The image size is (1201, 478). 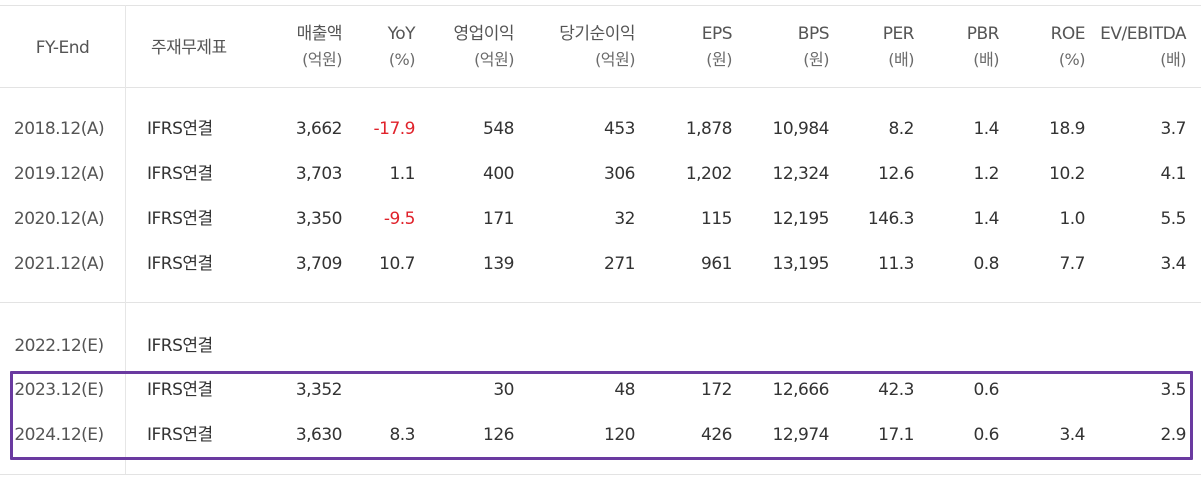 I want to click on cell-bps: 12,324, so click(x=801, y=174).